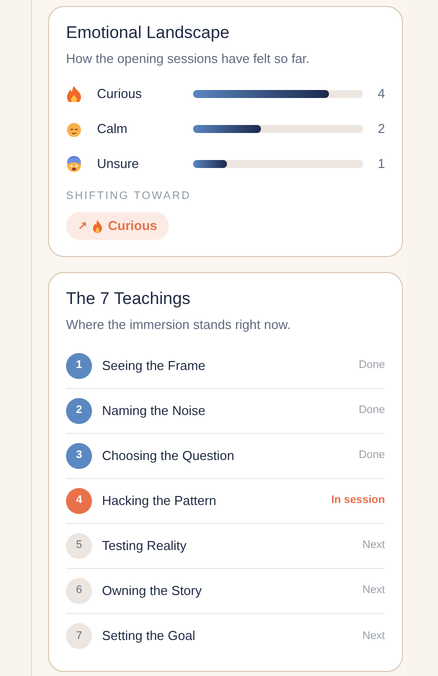  What do you see at coordinates (381, 94) in the screenshot?
I see `emotion-count: 4` at bounding box center [381, 94].